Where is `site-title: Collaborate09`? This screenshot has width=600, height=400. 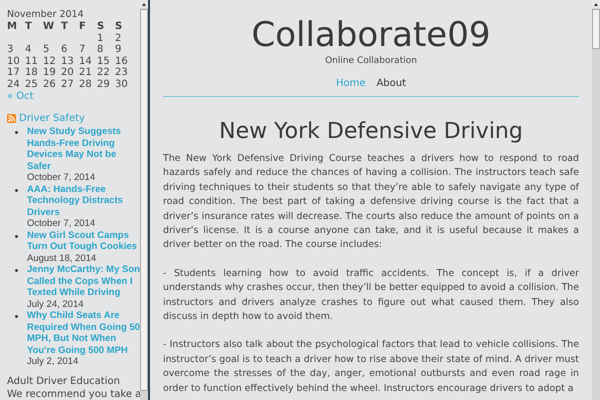
site-title: Collaborate09 is located at coordinates (371, 35).